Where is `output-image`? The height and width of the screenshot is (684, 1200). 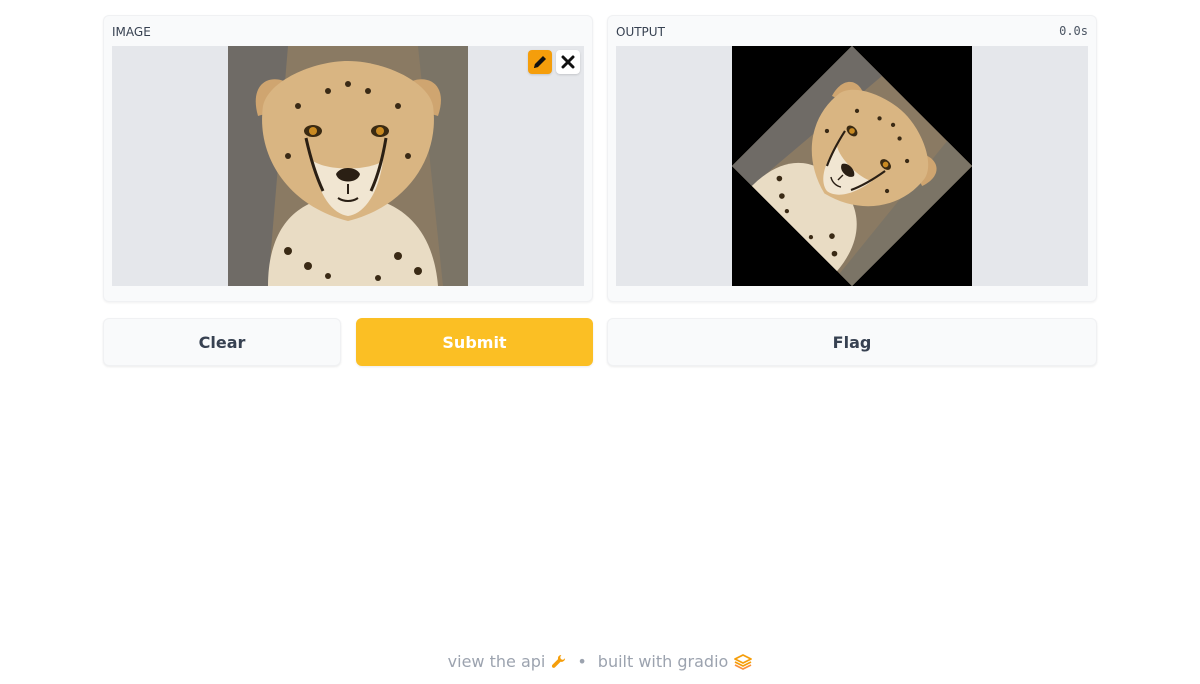 output-image is located at coordinates (852, 166).